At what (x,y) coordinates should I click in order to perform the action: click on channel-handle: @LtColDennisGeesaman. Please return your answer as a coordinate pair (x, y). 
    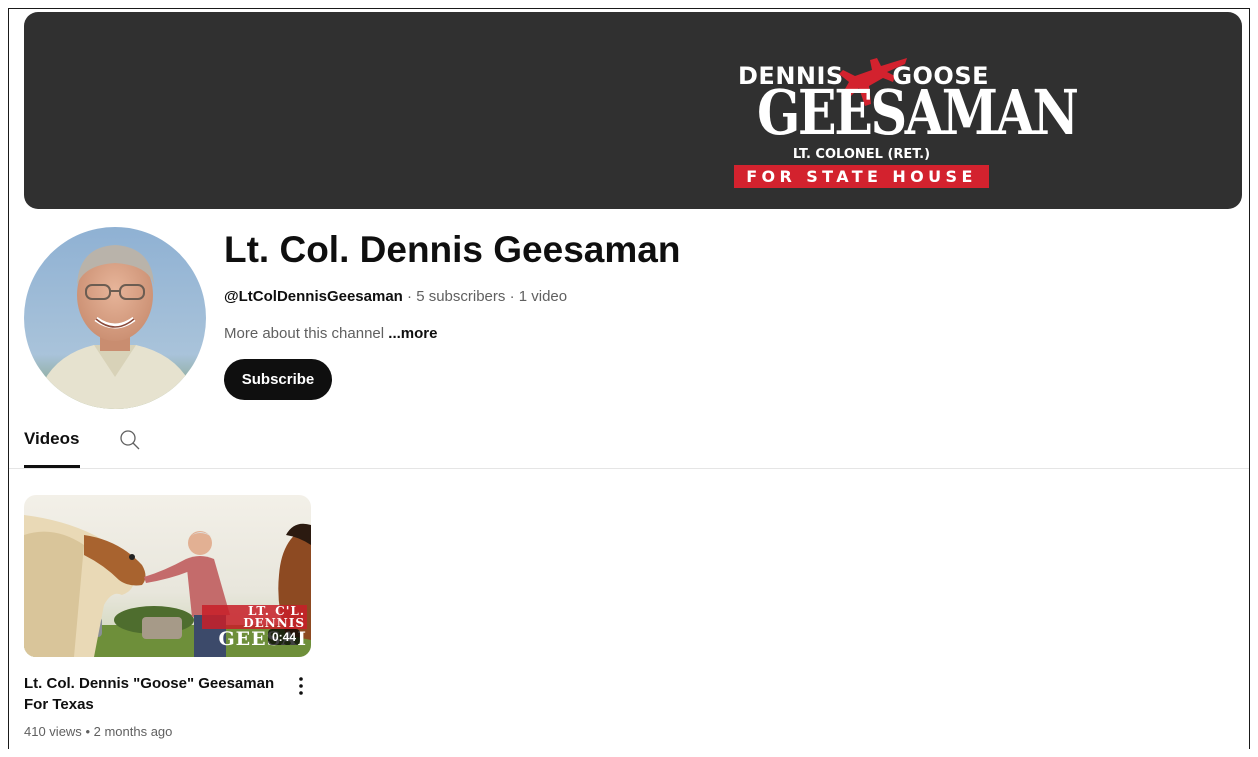
    Looking at the image, I should click on (313, 296).